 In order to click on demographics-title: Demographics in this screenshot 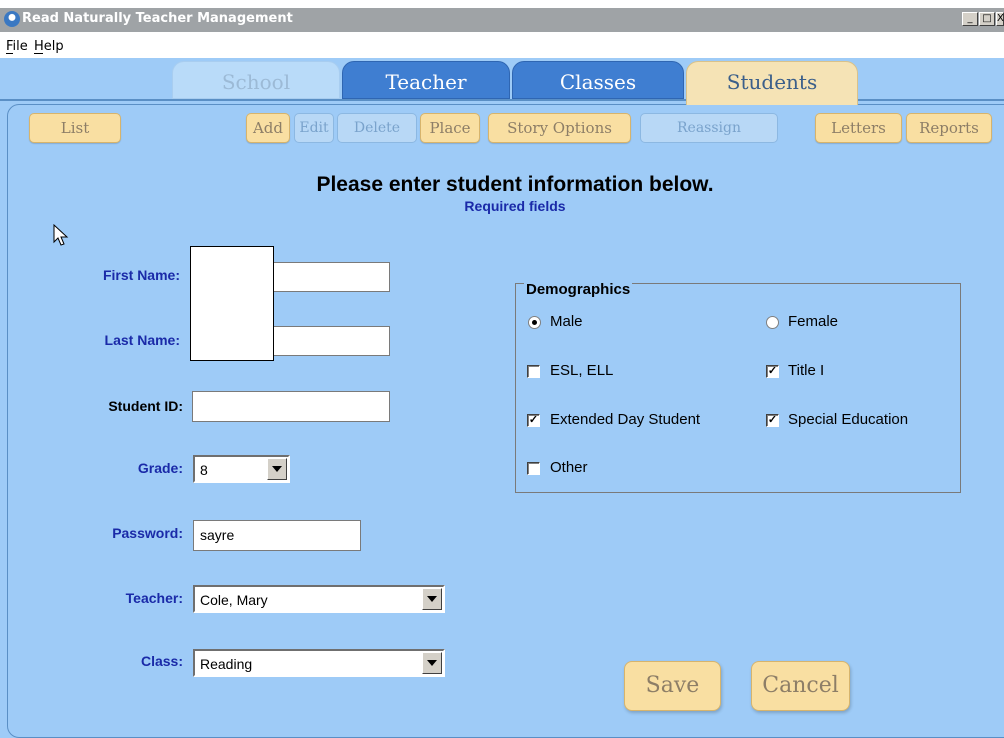, I will do `click(578, 289)`.